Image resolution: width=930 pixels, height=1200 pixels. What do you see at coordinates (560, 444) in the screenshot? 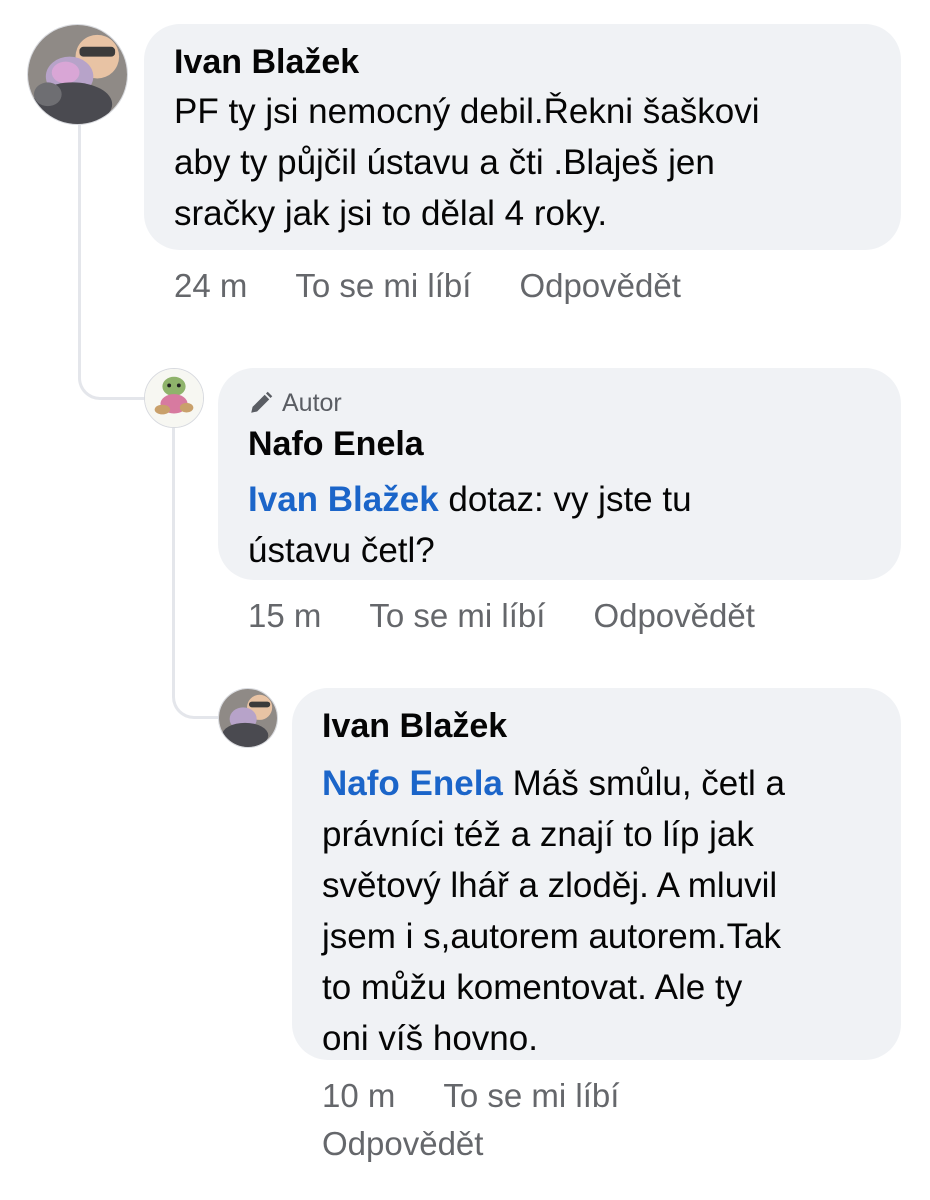
I see `comment-author: Nafo Enela` at bounding box center [560, 444].